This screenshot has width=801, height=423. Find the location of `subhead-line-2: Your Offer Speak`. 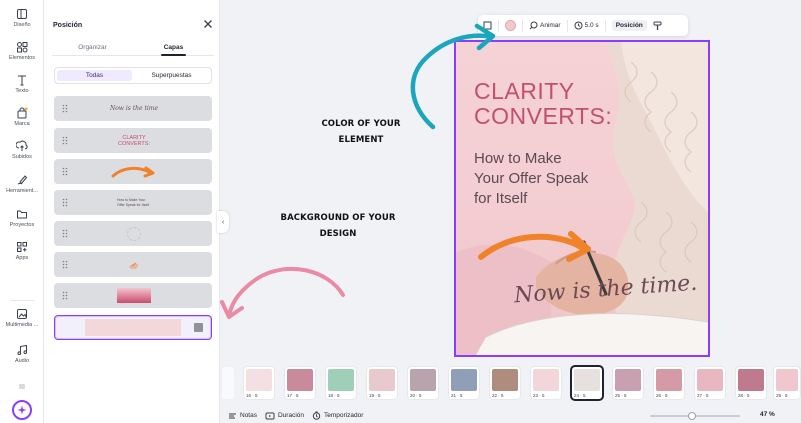

subhead-line-2: Your Offer Speak is located at coordinates (531, 178).